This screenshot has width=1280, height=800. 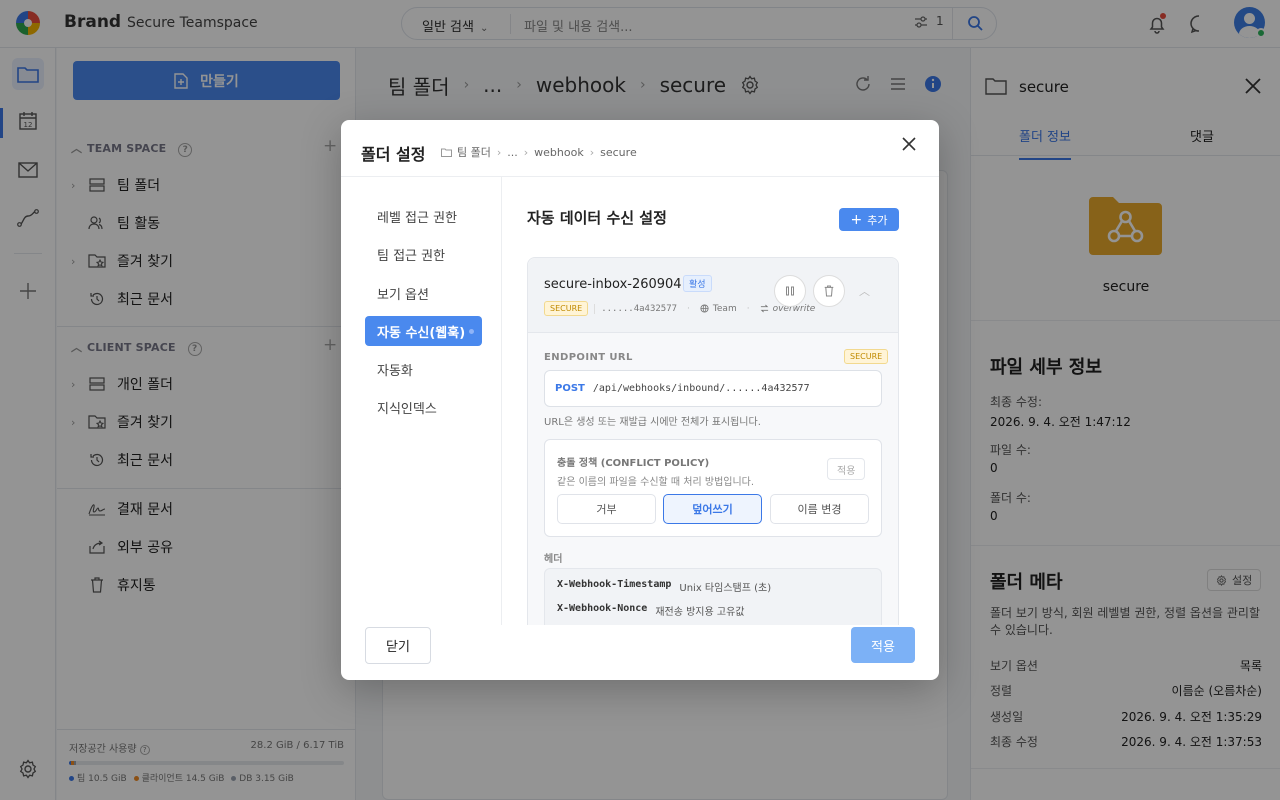 What do you see at coordinates (613, 284) in the screenshot?
I see `webhook-name: secure-inbox-260904` at bounding box center [613, 284].